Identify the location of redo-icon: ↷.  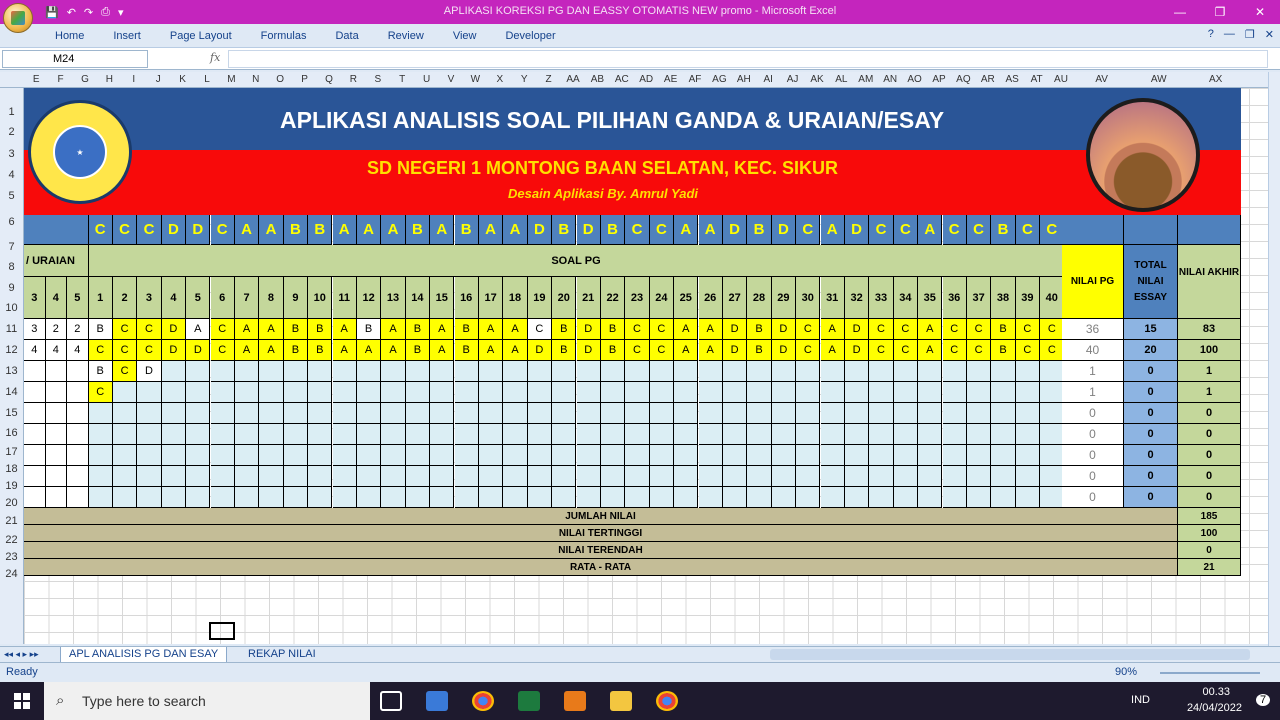
(88, 12).